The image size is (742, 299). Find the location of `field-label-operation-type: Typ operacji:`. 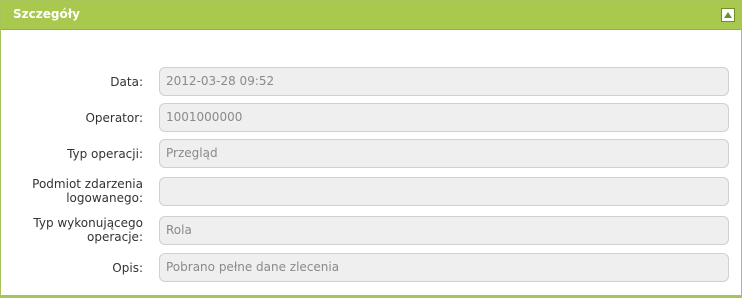

field-label-operation-type: Typ operacji: is located at coordinates (105, 154).